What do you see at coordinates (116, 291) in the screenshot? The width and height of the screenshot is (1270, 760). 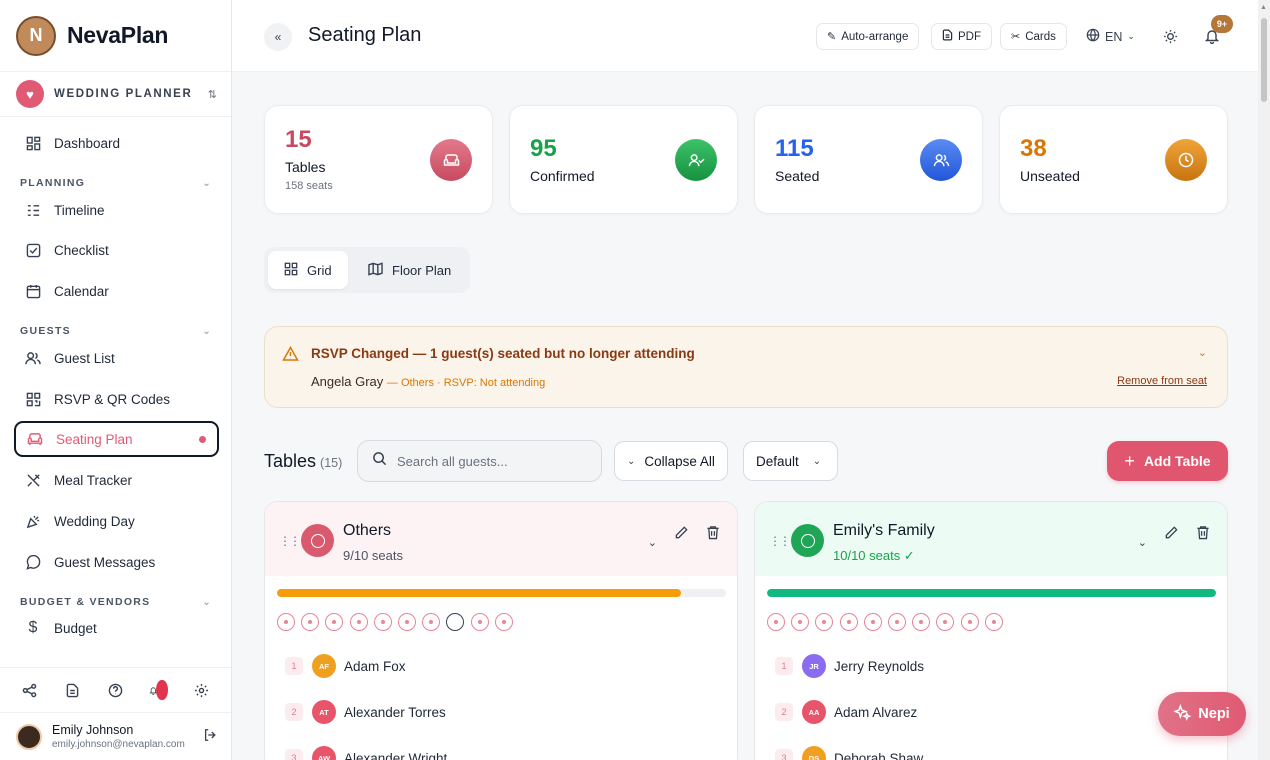 I see `sidebar-item-calendar: Calendar` at bounding box center [116, 291].